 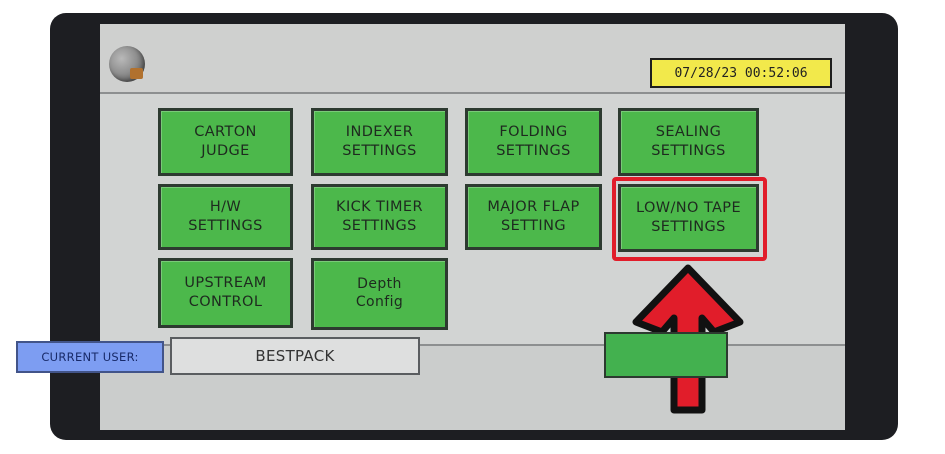 I want to click on datetime-display: 07/28/23 00:52:06, so click(x=741, y=73).